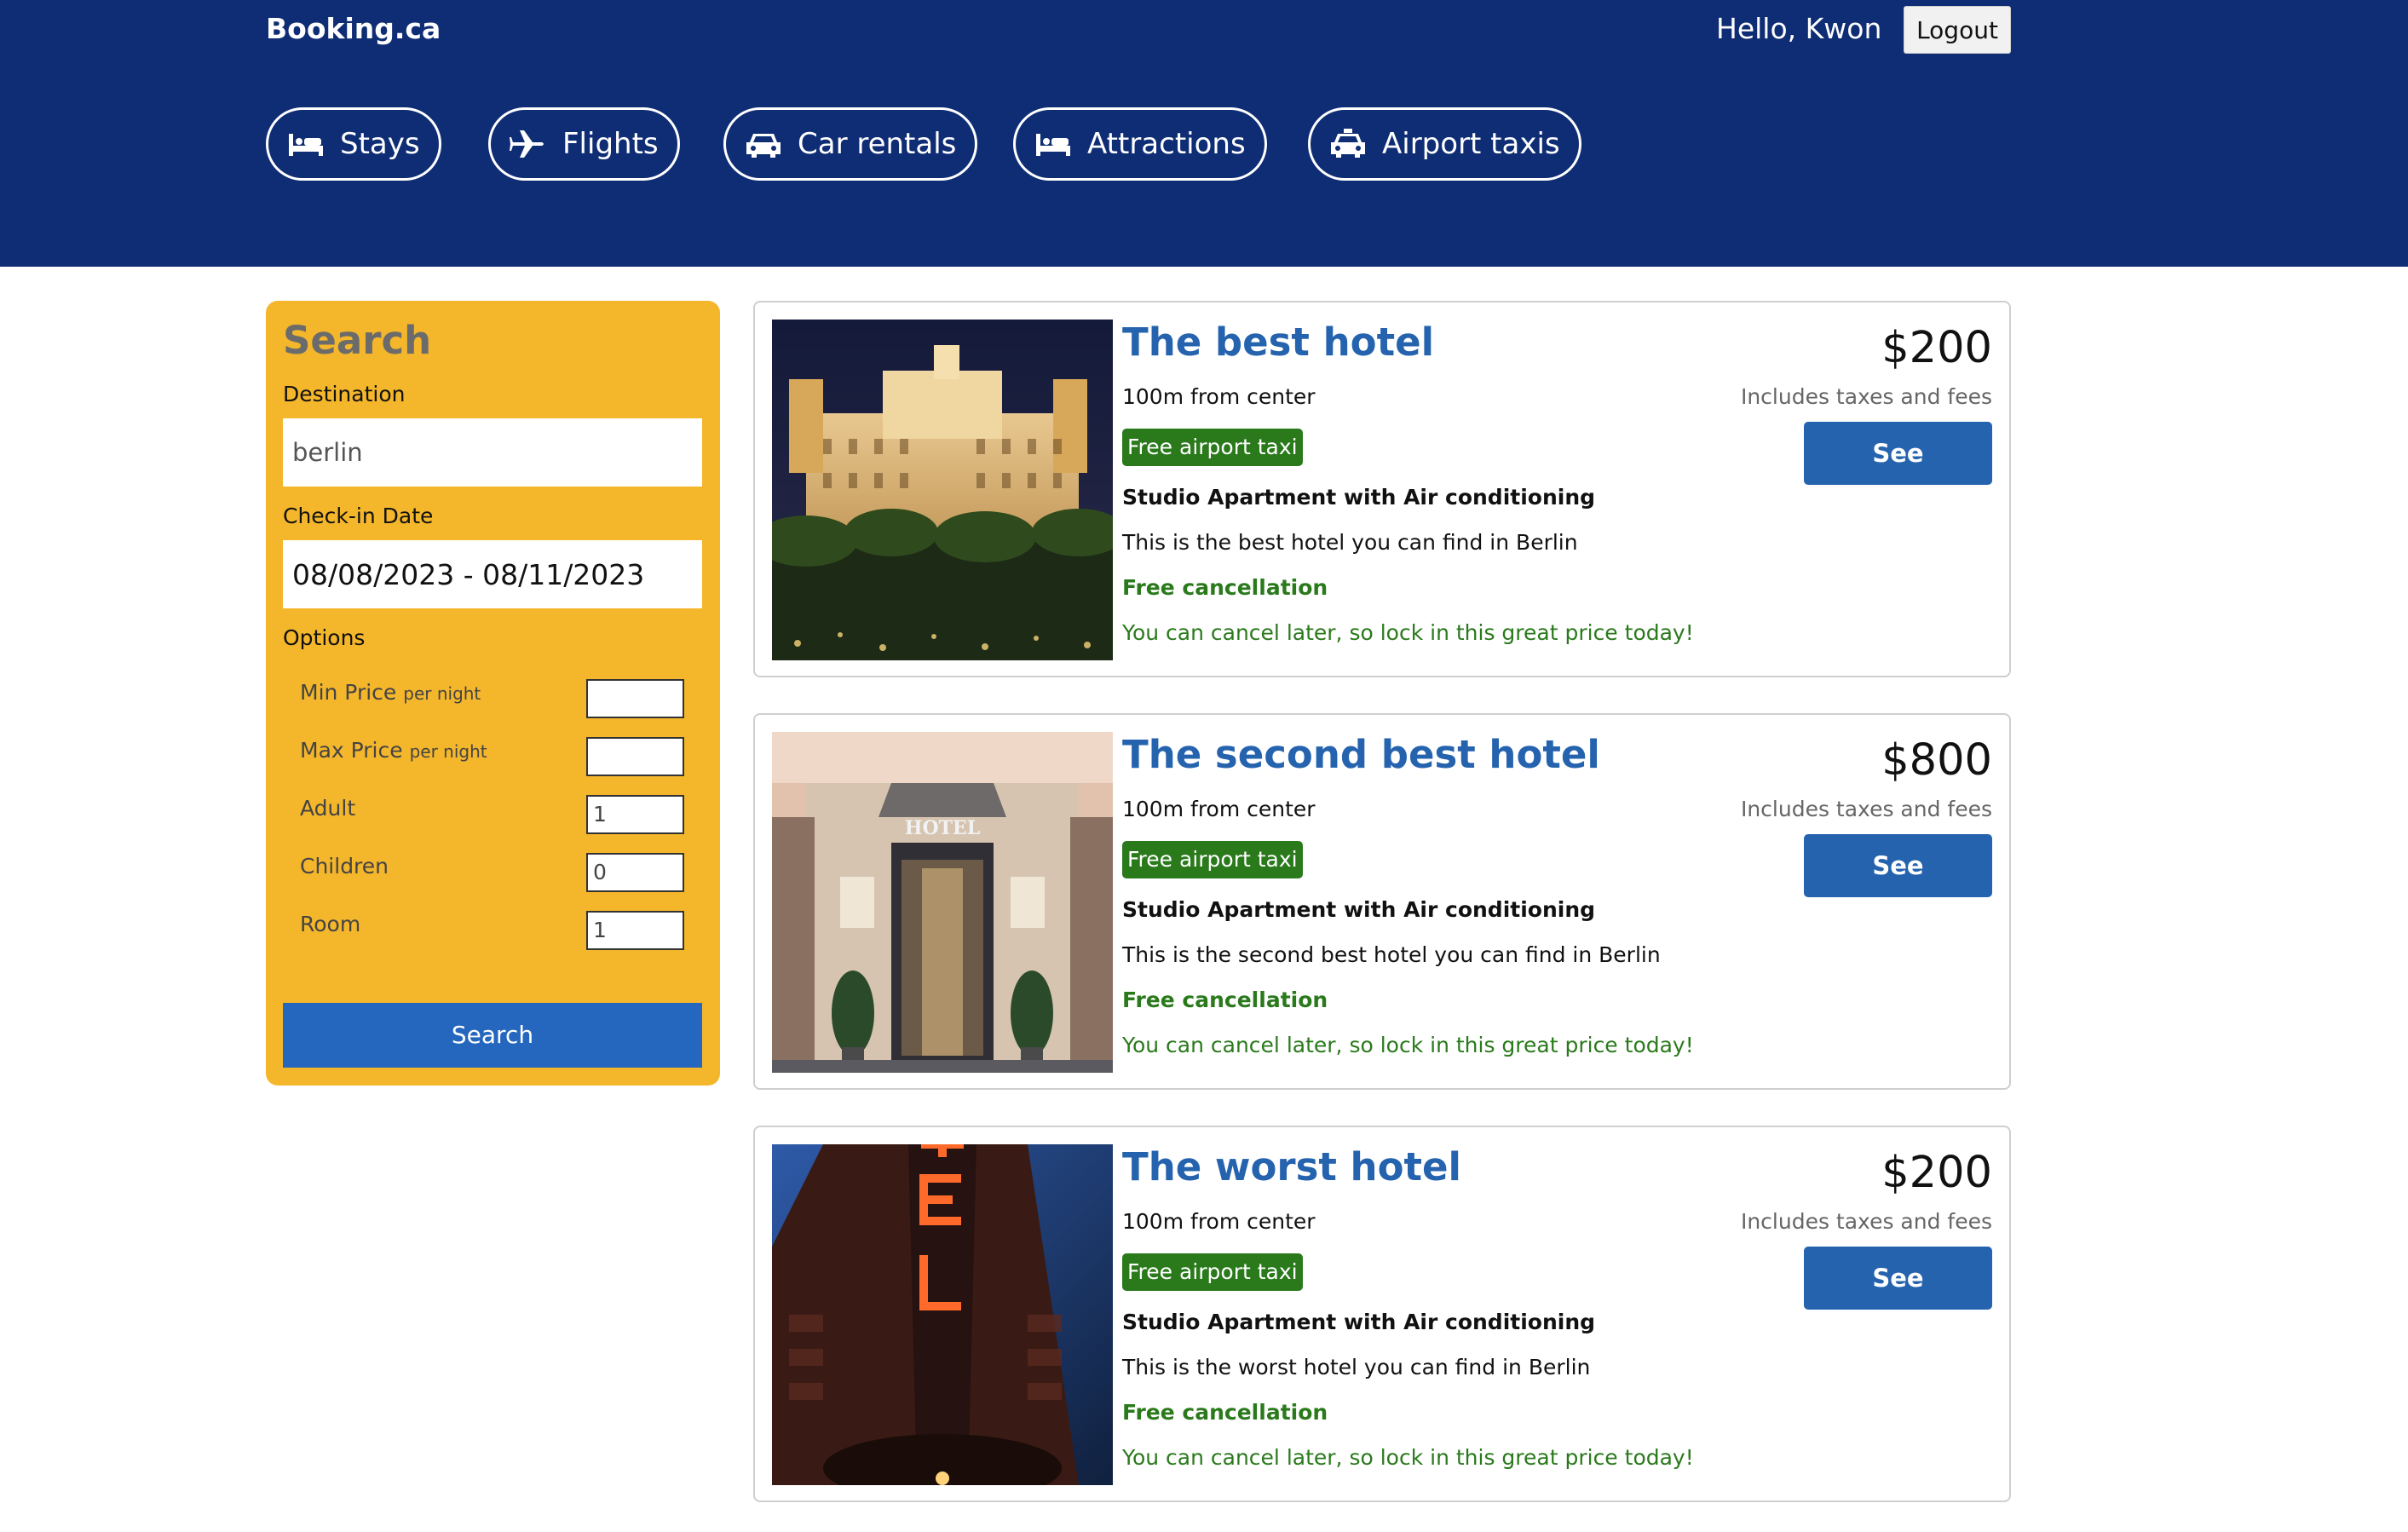  I want to click on checkin-date-input: 08/08/2023 - 08/11/2023, so click(492, 574).